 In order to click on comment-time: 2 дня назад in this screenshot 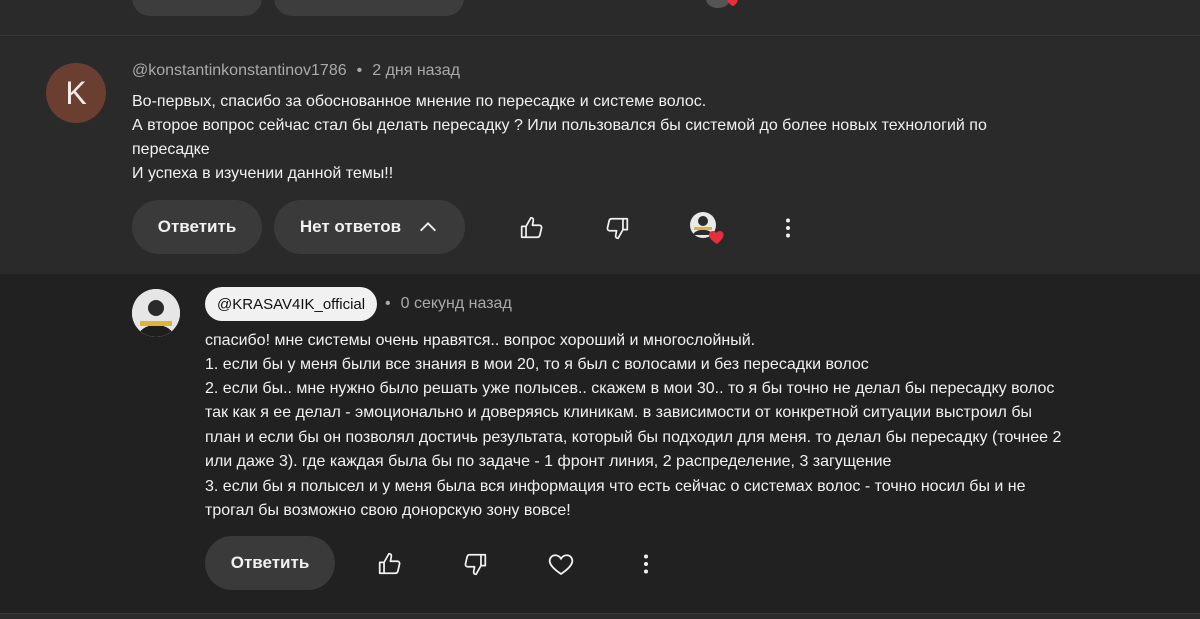, I will do `click(416, 70)`.